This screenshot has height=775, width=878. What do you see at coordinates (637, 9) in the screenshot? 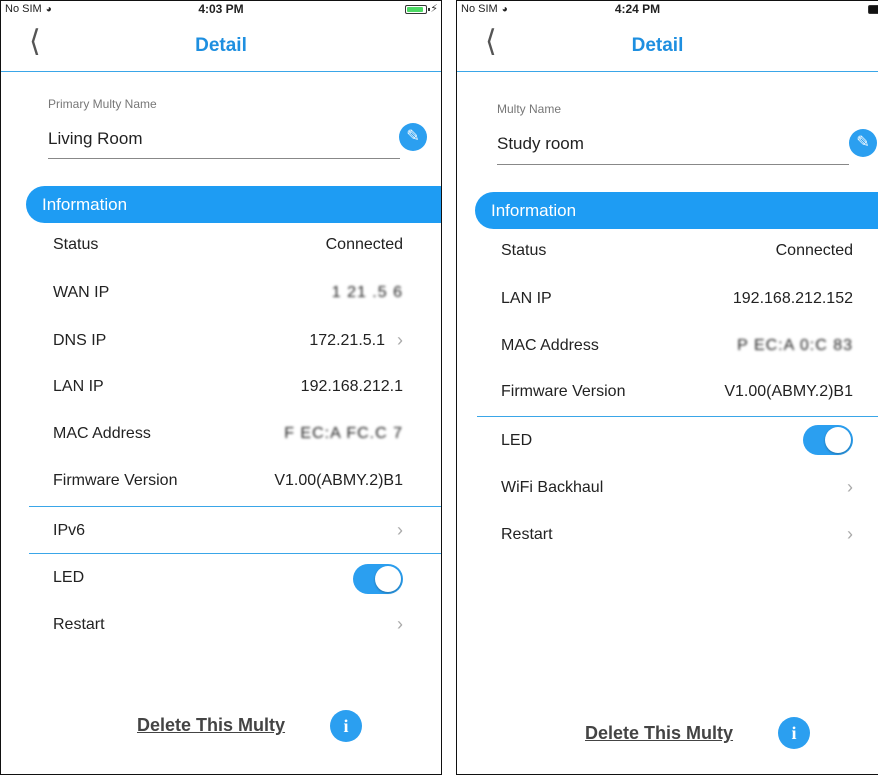
I see `clock: 4:24 PM` at bounding box center [637, 9].